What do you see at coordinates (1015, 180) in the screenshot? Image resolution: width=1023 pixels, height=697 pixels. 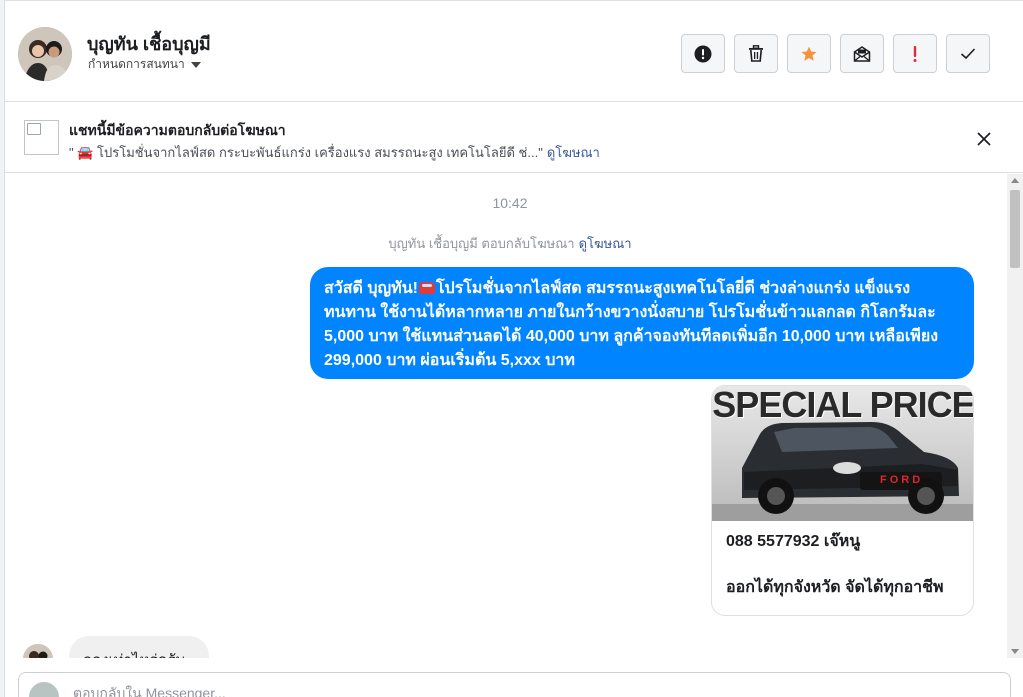 I see `scroll-up-arrow-icon` at bounding box center [1015, 180].